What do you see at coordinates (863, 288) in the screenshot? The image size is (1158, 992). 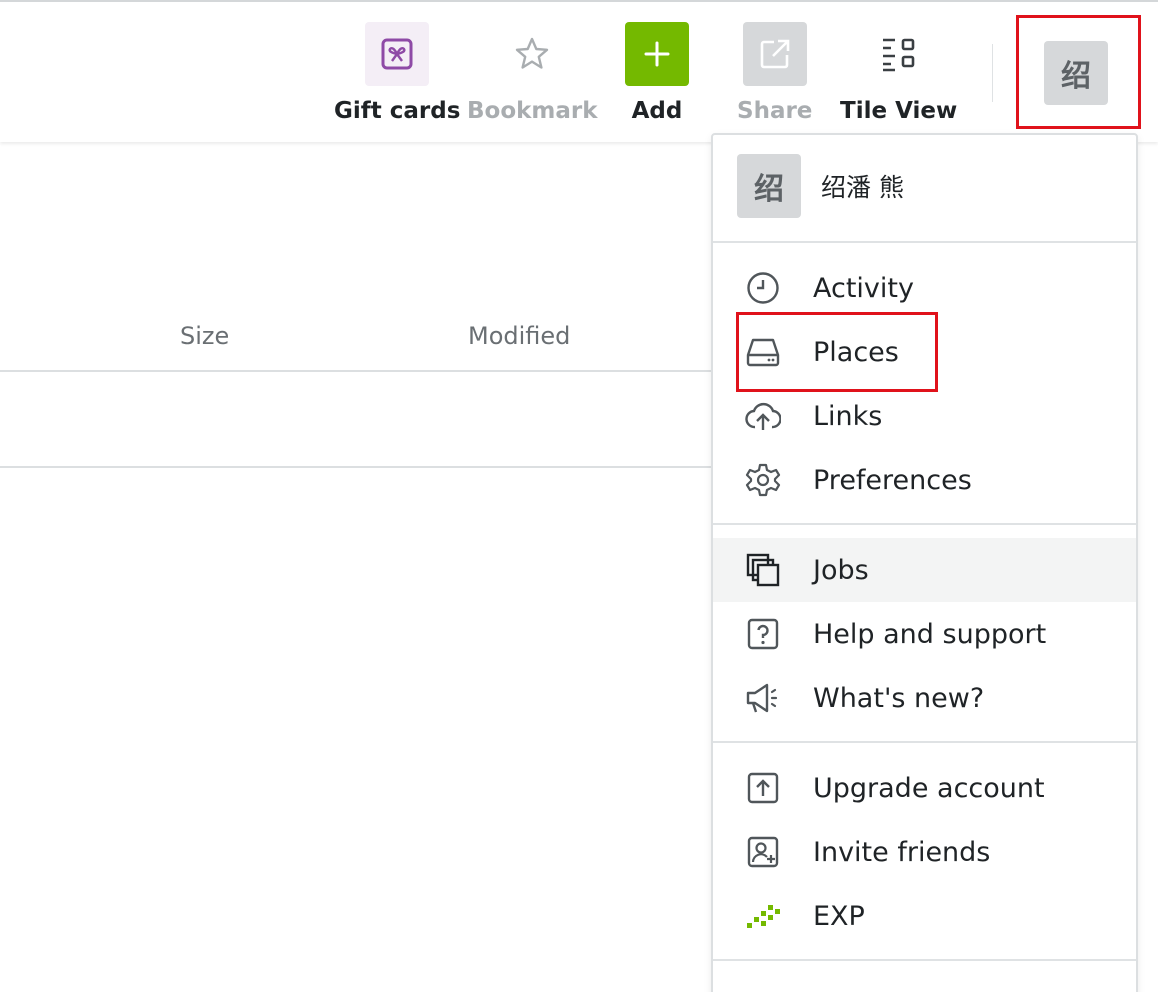 I see `menu-item-label: Activity` at bounding box center [863, 288].